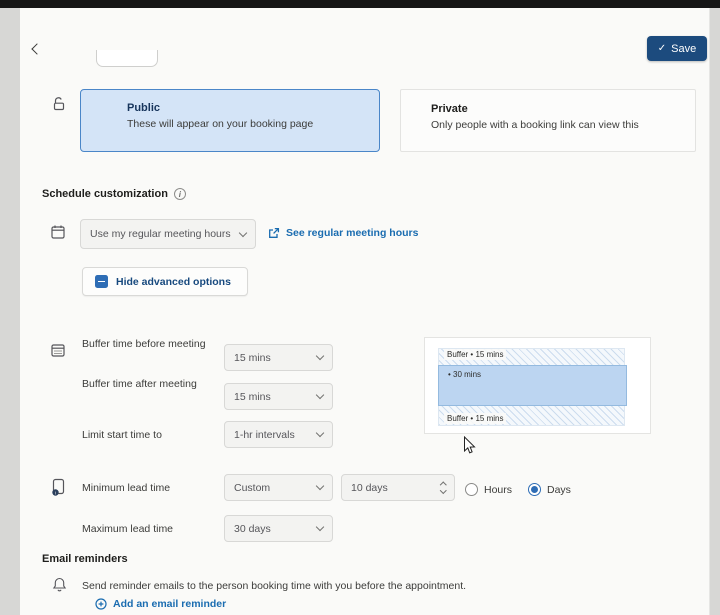  What do you see at coordinates (449, 109) in the screenshot?
I see `private-title: Private` at bounding box center [449, 109].